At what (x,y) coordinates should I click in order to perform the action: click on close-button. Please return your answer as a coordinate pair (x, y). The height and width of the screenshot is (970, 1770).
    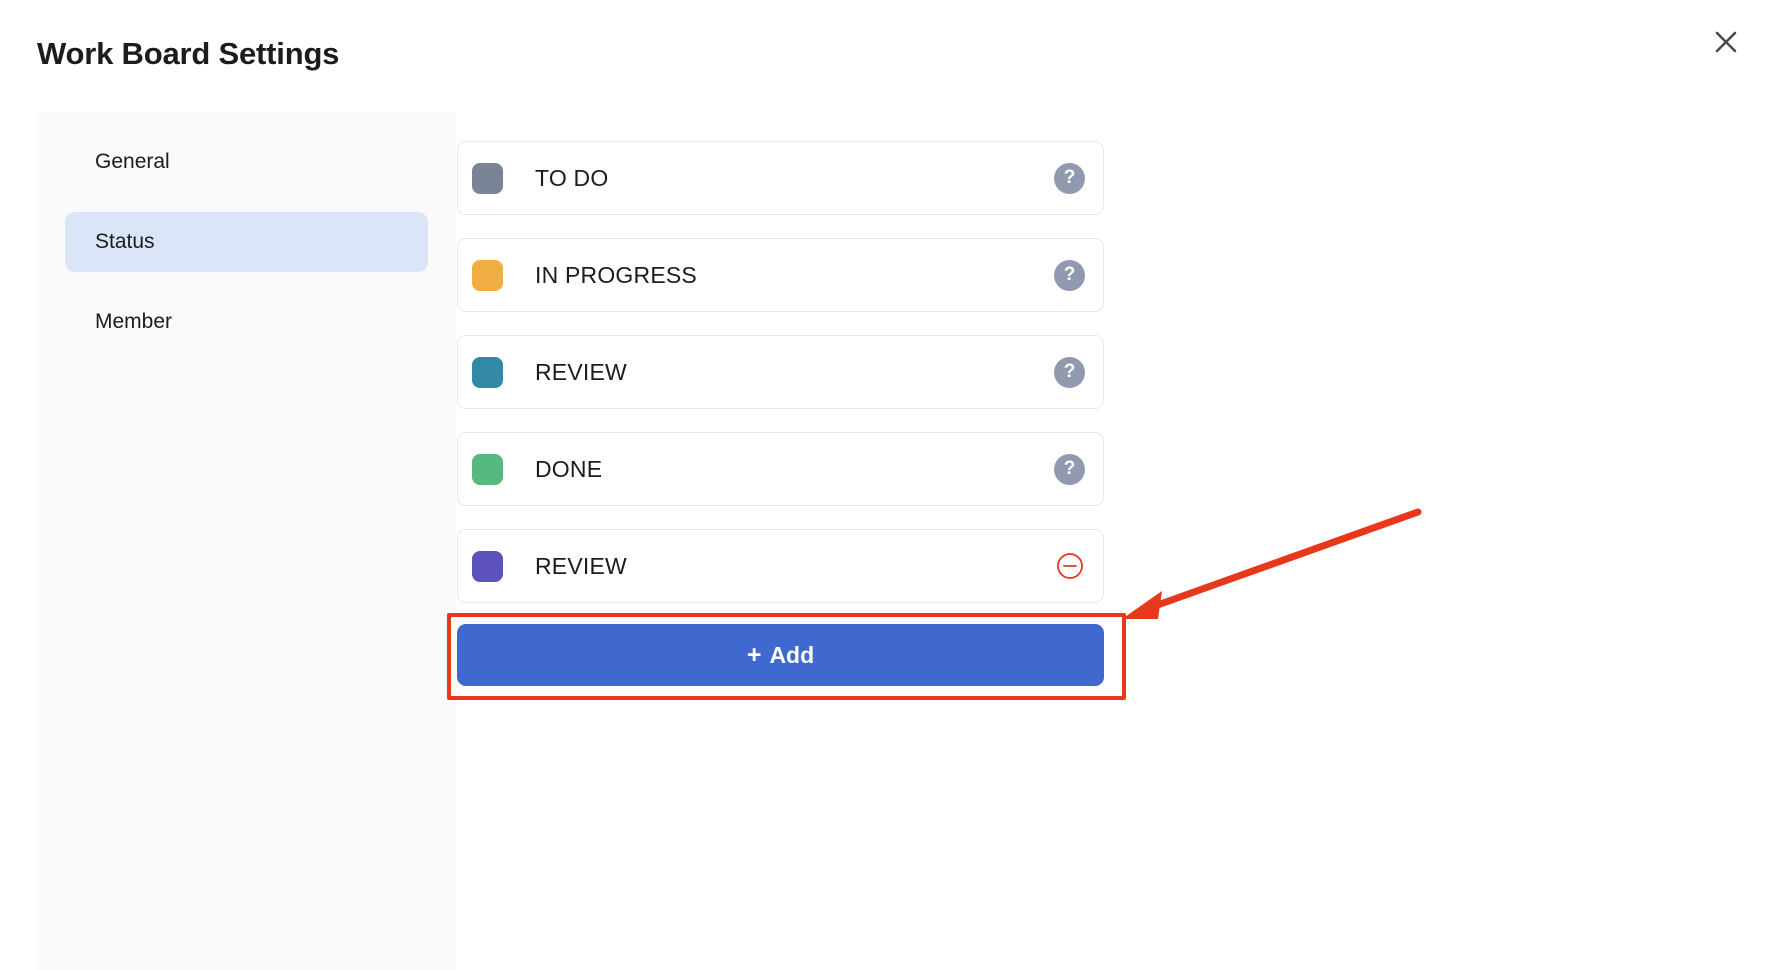
    Looking at the image, I should click on (1726, 42).